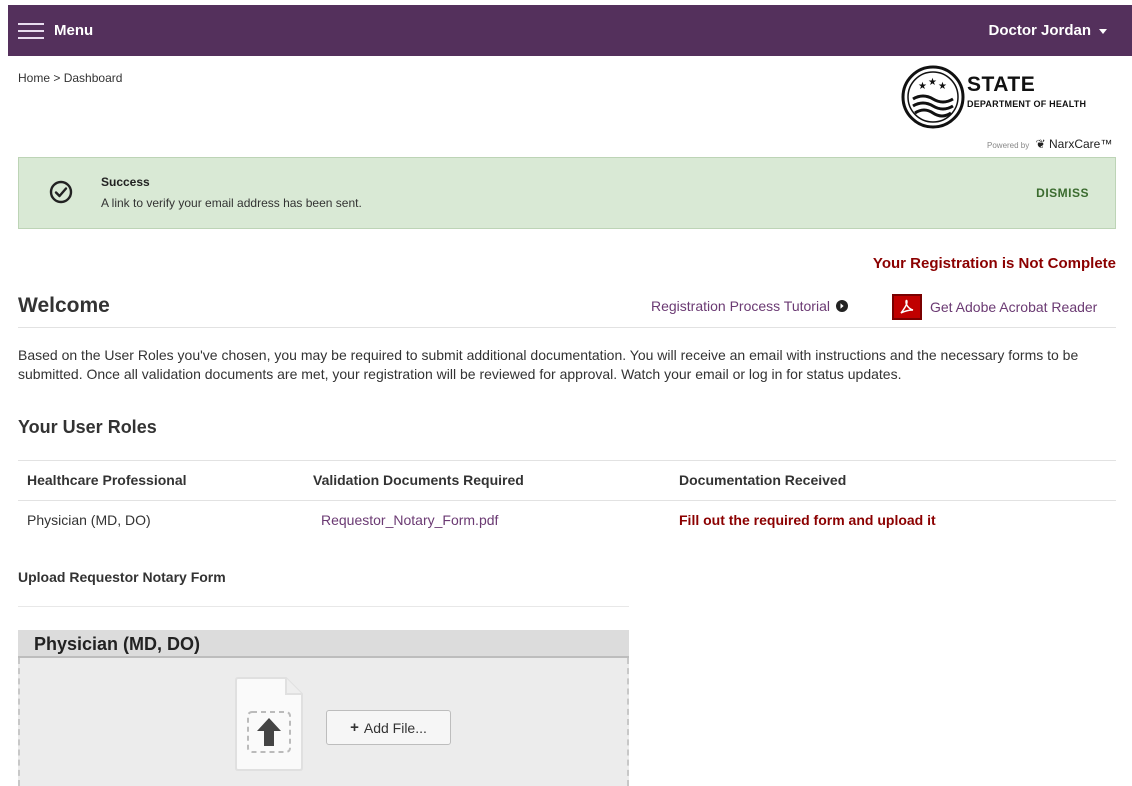 The width and height of the screenshot is (1132, 786). Describe the element at coordinates (1008, 145) in the screenshot. I see `powered-by-prefix: Powered by` at that location.